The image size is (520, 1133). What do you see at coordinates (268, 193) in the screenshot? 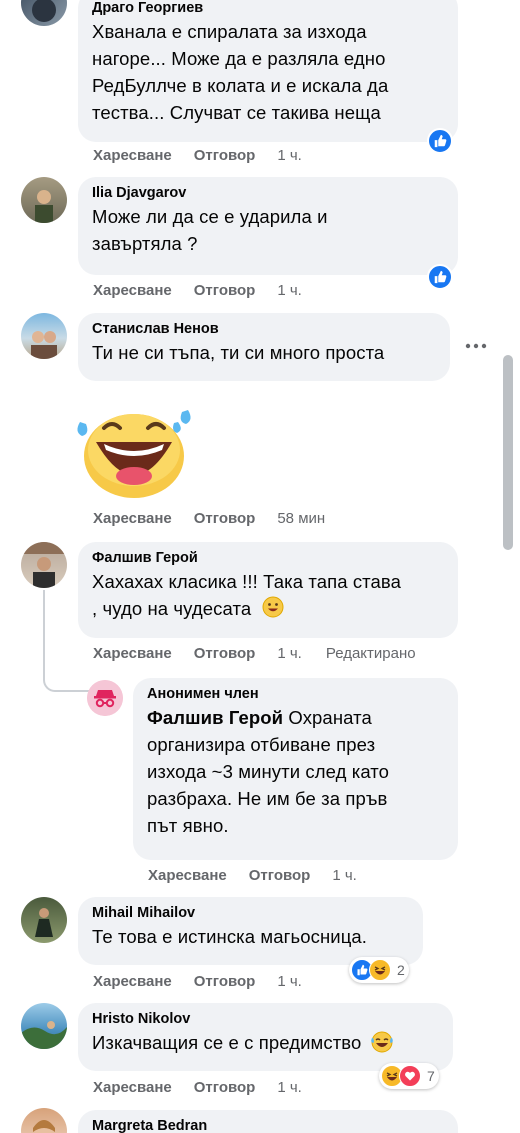
I see `comment-author: Ilia Djavgarov` at bounding box center [268, 193].